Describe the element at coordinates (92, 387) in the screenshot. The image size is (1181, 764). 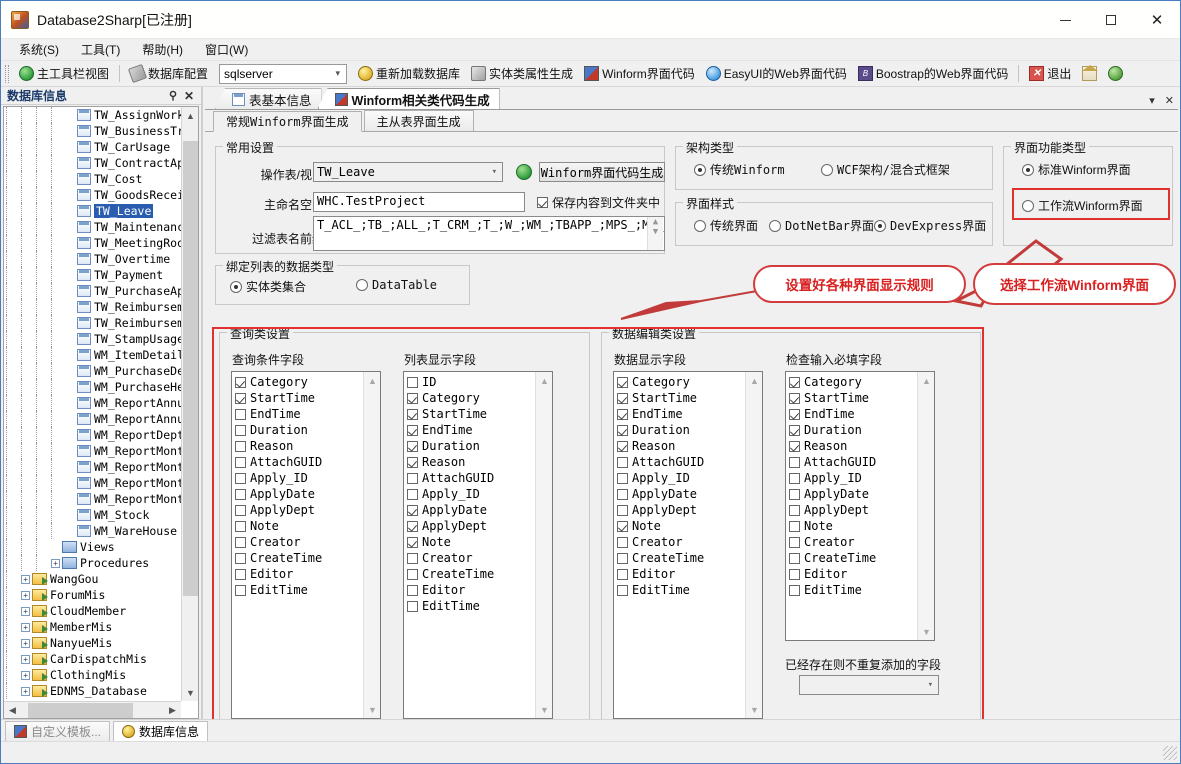
I see `tree-table-wm_purchaseheade: WM_PurchaseHeade` at that location.